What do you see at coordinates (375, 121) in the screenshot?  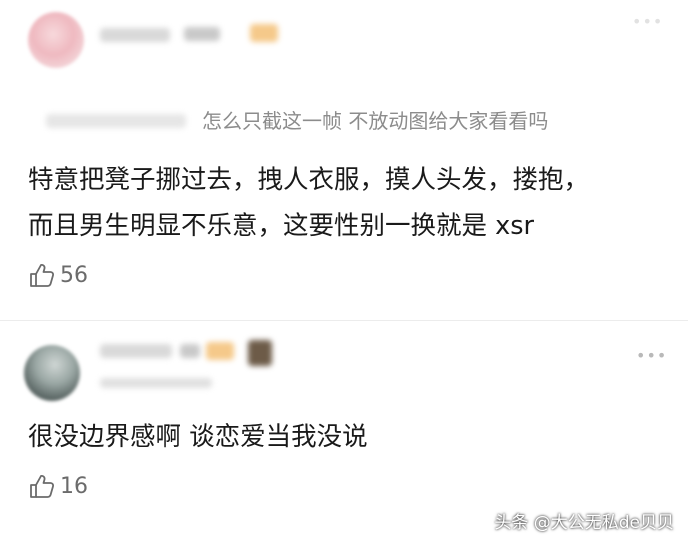 I see `reply-text: 怎么只截这一帧 不放动图给大家看看吗` at bounding box center [375, 121].